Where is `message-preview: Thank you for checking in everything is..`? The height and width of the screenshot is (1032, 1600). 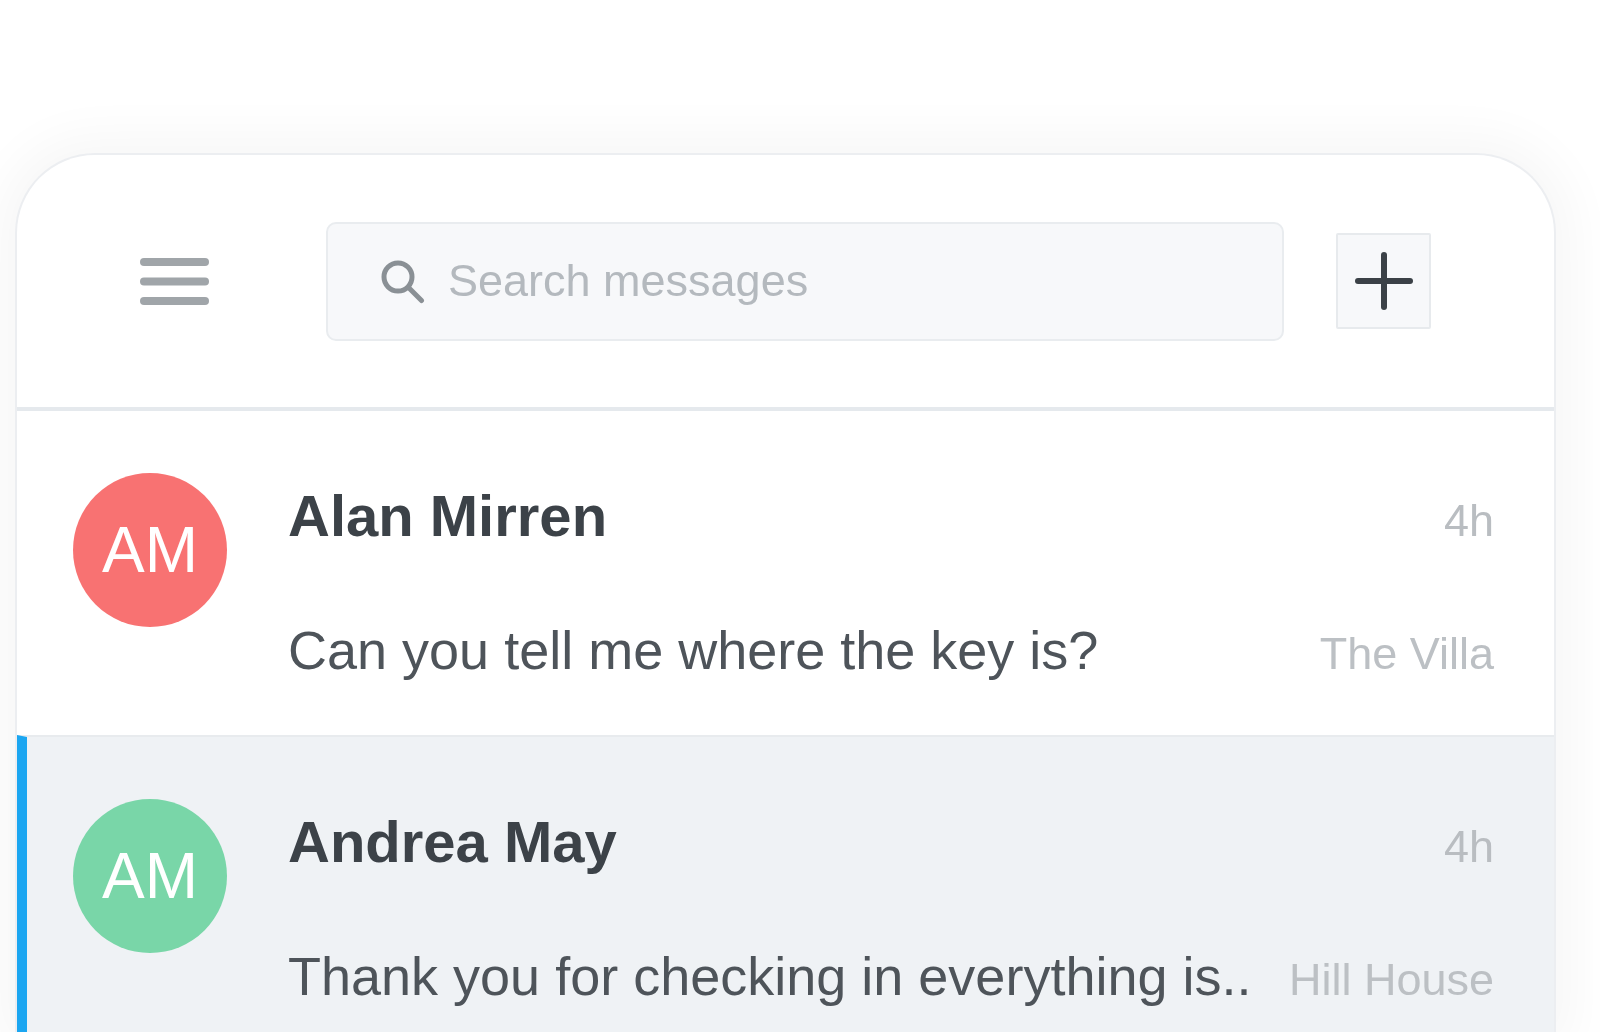
message-preview: Thank you for checking in everything is.. is located at coordinates (770, 976).